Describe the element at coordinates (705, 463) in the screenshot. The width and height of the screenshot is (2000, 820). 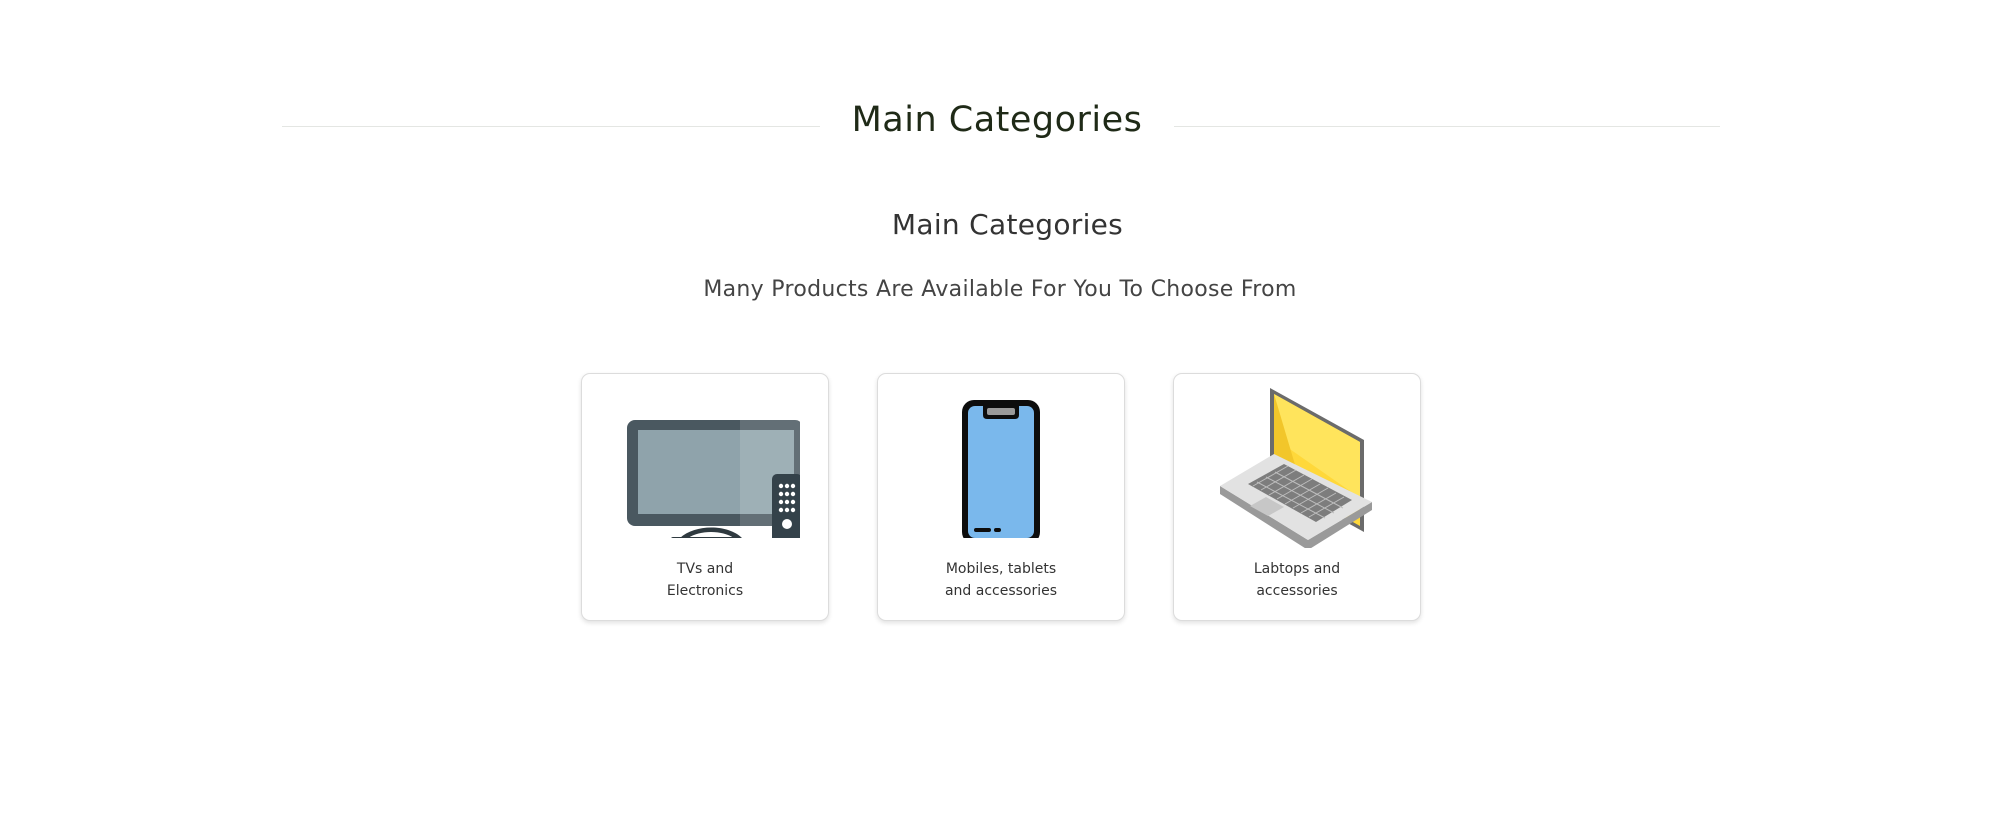
I see `tv-remote-icon` at that location.